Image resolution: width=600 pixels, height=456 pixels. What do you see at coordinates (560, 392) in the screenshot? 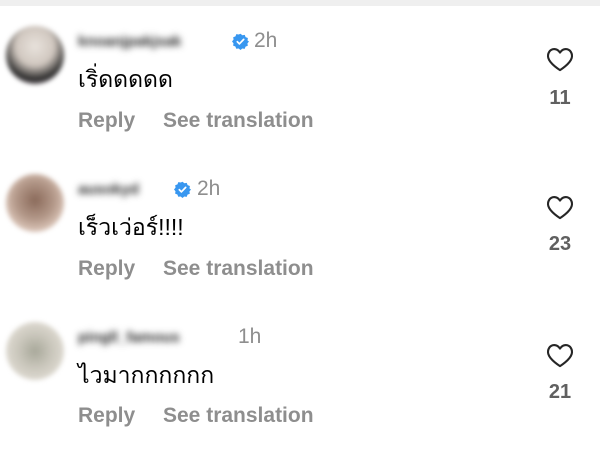
I see `like-count: 21` at bounding box center [560, 392].